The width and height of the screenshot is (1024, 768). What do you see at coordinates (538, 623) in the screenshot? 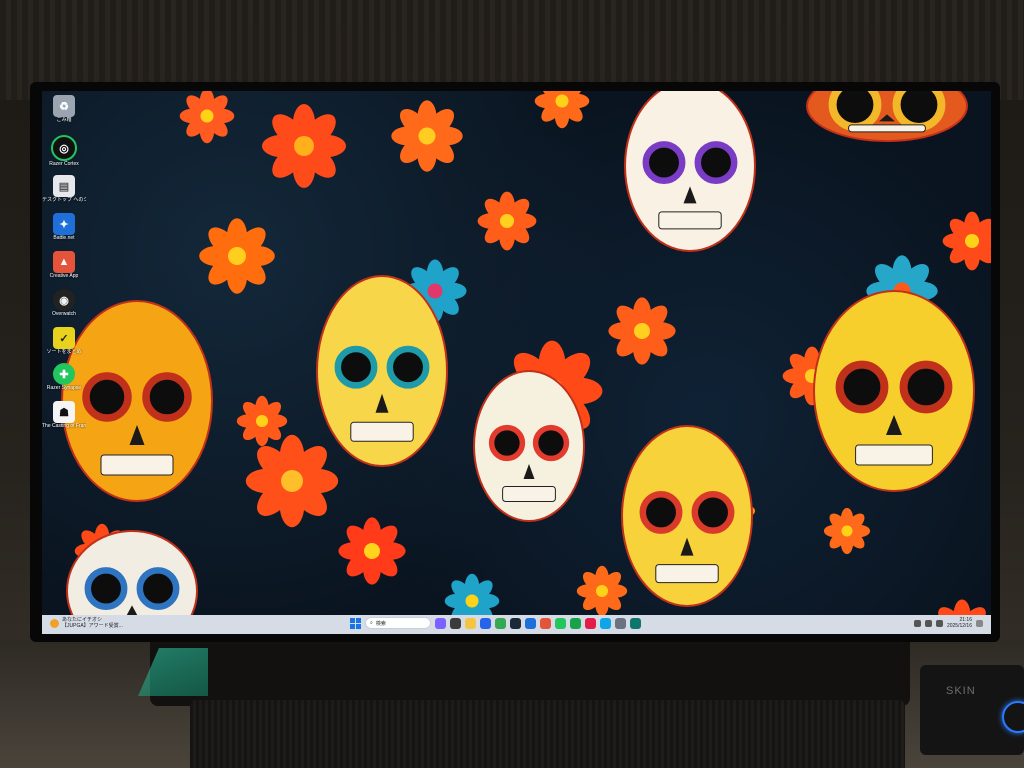
I see `taskbar-apps` at bounding box center [538, 623].